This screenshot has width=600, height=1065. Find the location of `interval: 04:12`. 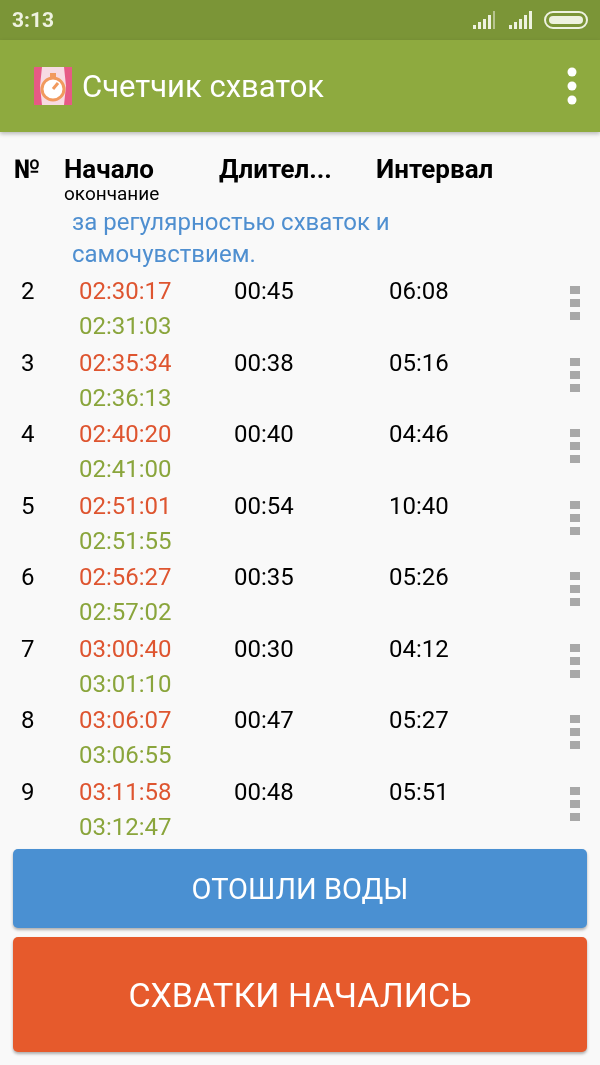

interval: 04:12 is located at coordinates (419, 649).